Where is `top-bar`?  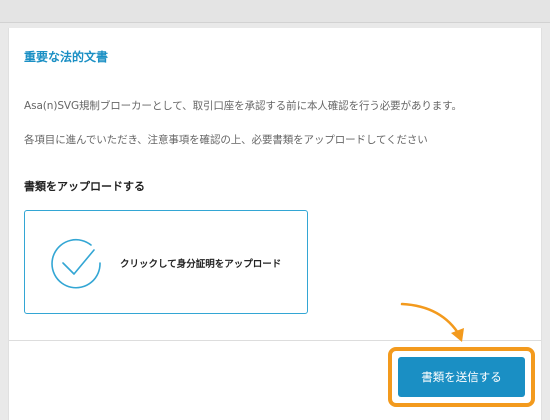 top-bar is located at coordinates (275, 11).